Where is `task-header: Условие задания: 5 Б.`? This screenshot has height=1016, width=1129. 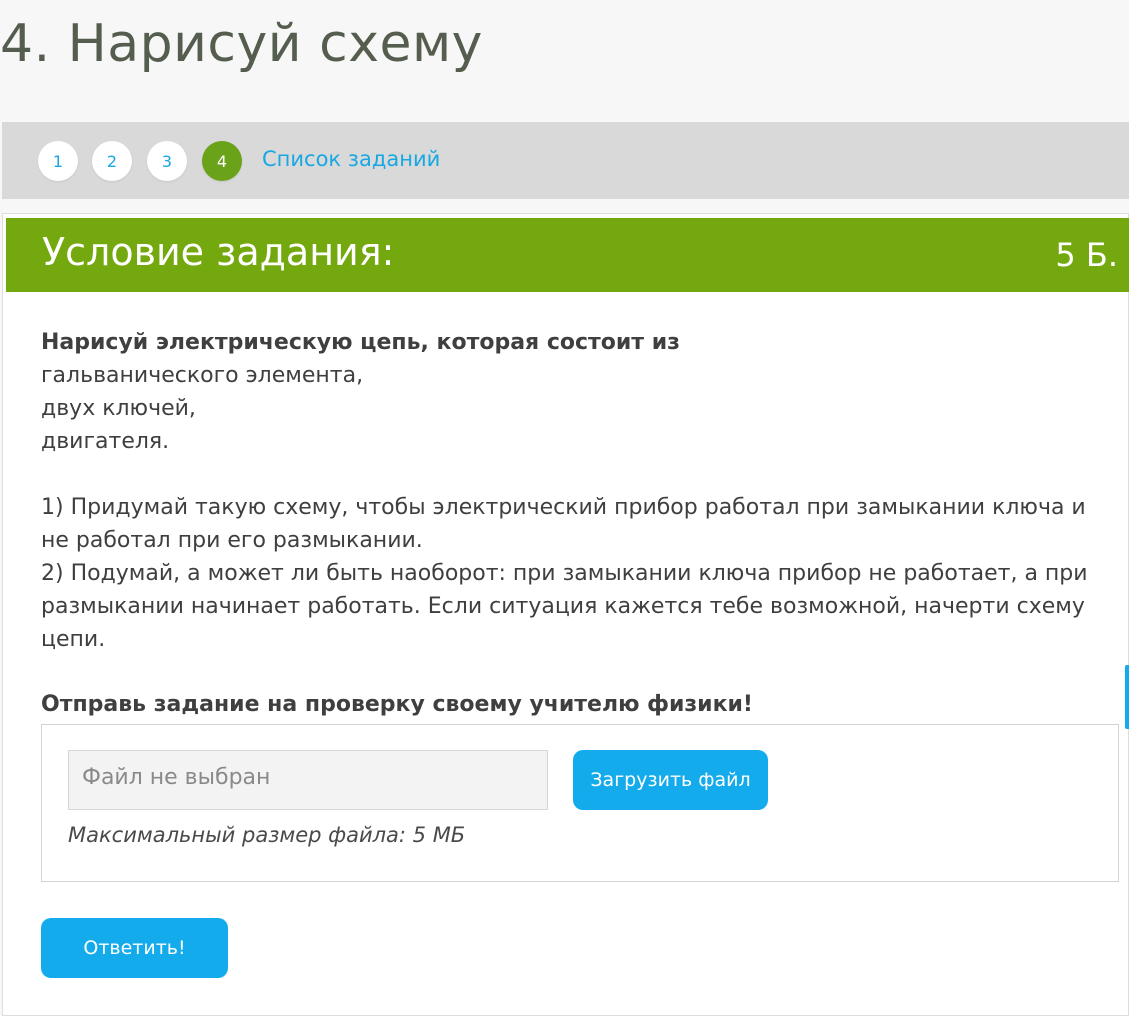
task-header: Условие задания: 5 Б. is located at coordinates (567, 255).